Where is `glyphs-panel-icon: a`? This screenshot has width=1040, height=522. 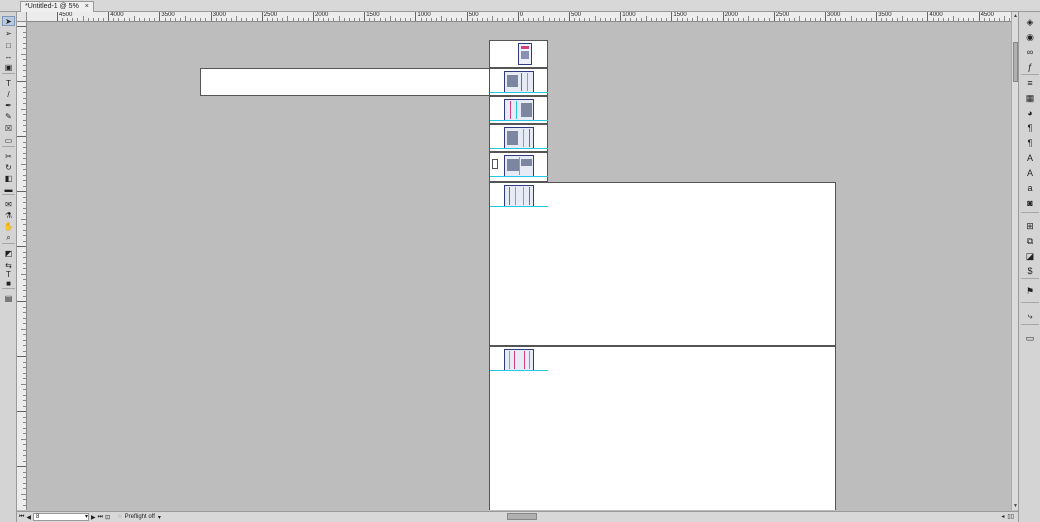
glyphs-panel-icon: a is located at coordinates (1030, 188).